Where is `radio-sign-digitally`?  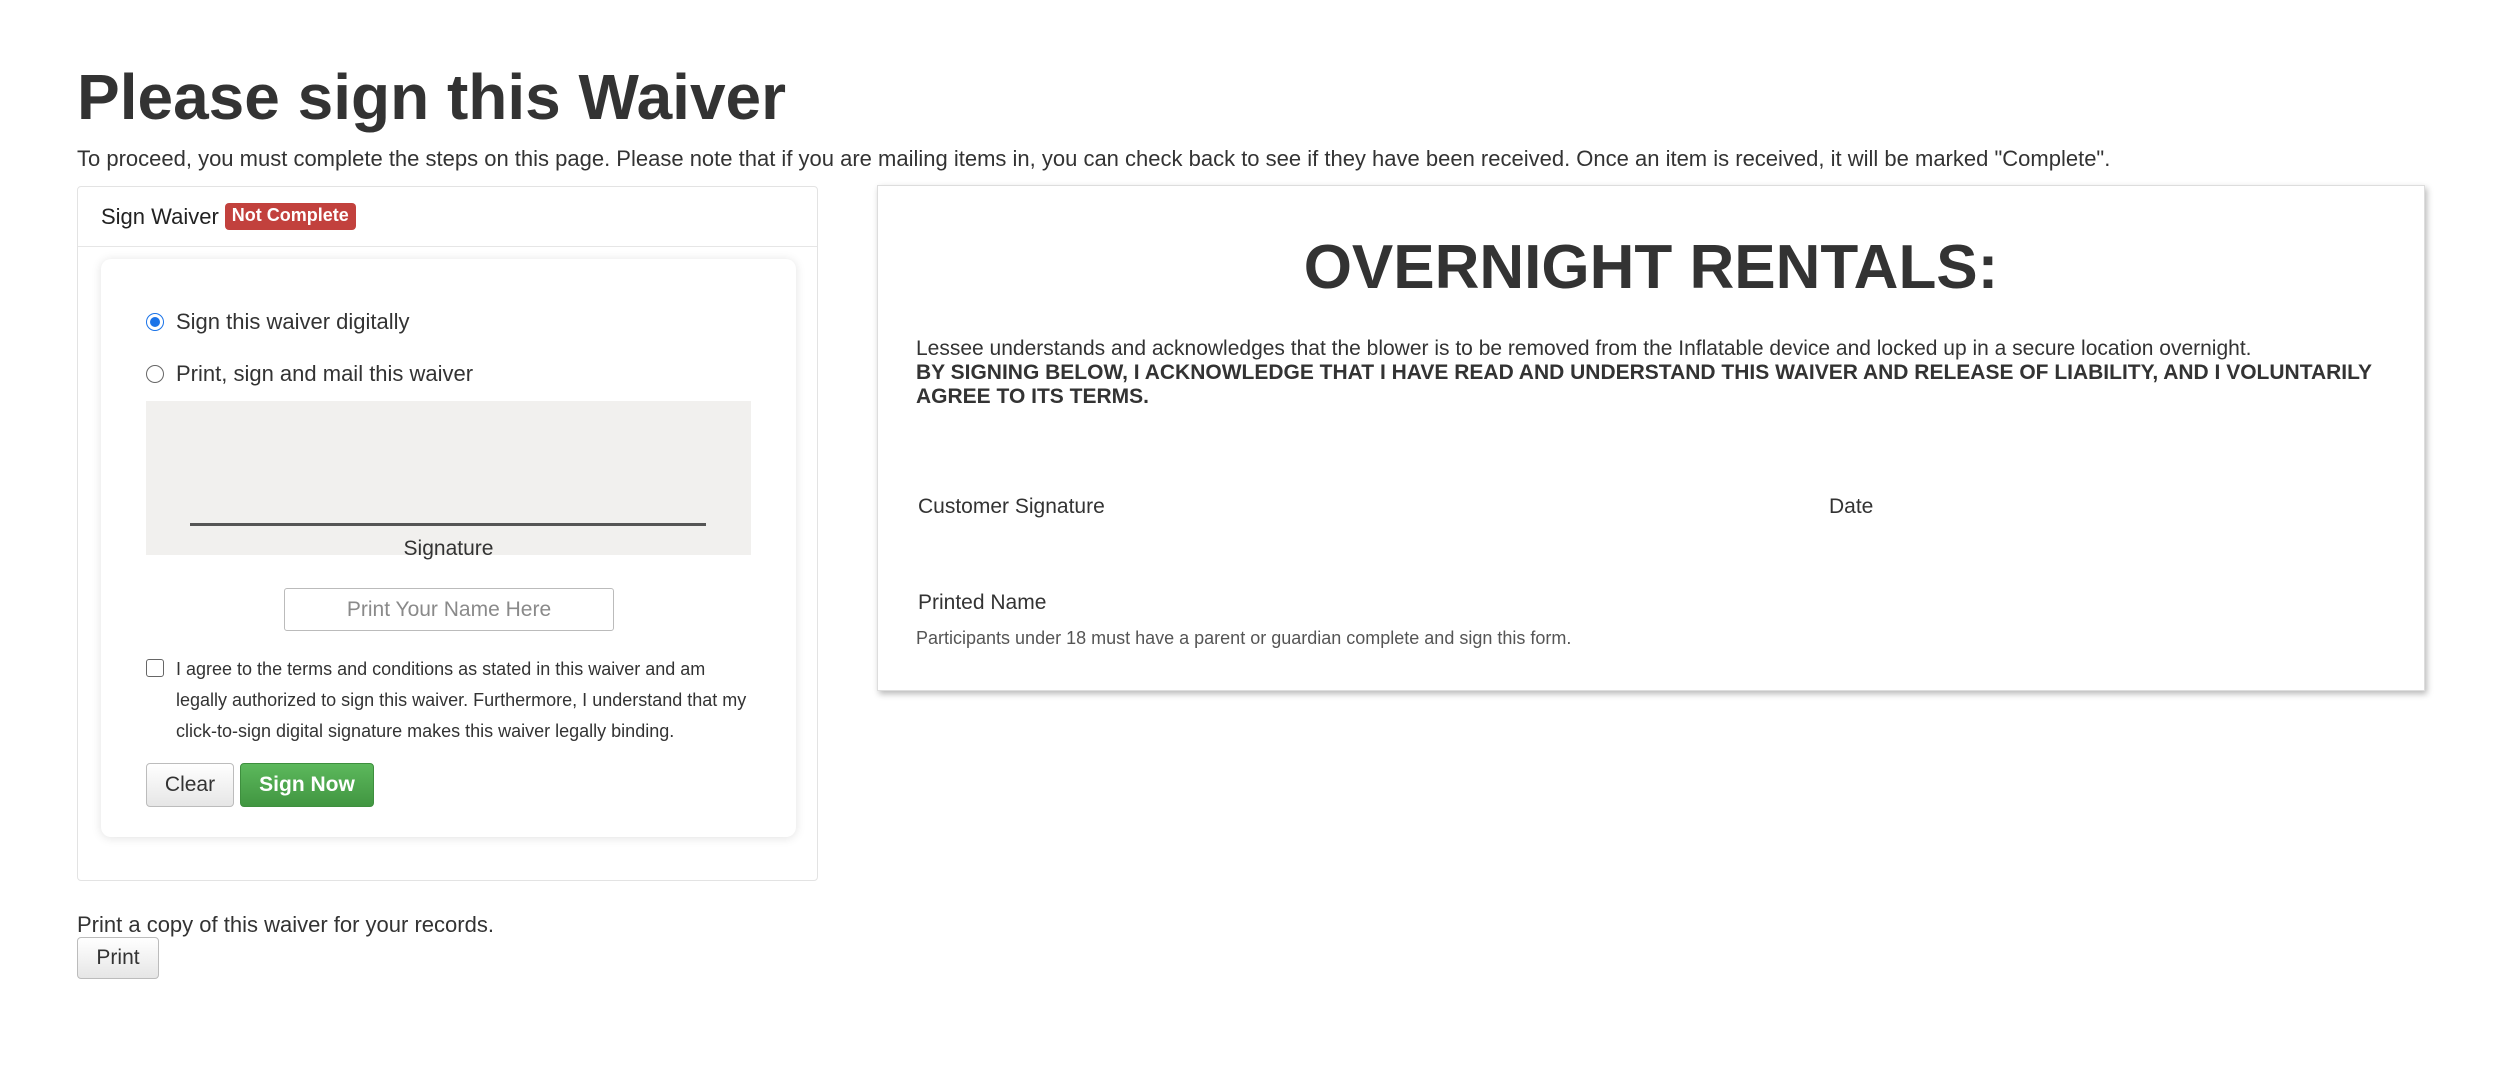
radio-sign-digitally is located at coordinates (155, 322).